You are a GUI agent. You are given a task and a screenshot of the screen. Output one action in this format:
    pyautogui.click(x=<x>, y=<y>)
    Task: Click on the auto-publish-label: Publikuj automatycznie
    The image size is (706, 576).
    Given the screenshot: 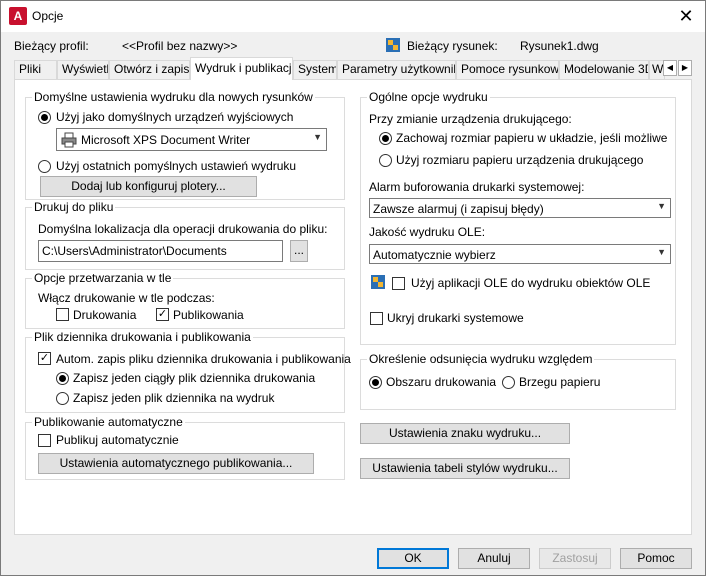 What is the action you would take?
    pyautogui.click(x=117, y=440)
    